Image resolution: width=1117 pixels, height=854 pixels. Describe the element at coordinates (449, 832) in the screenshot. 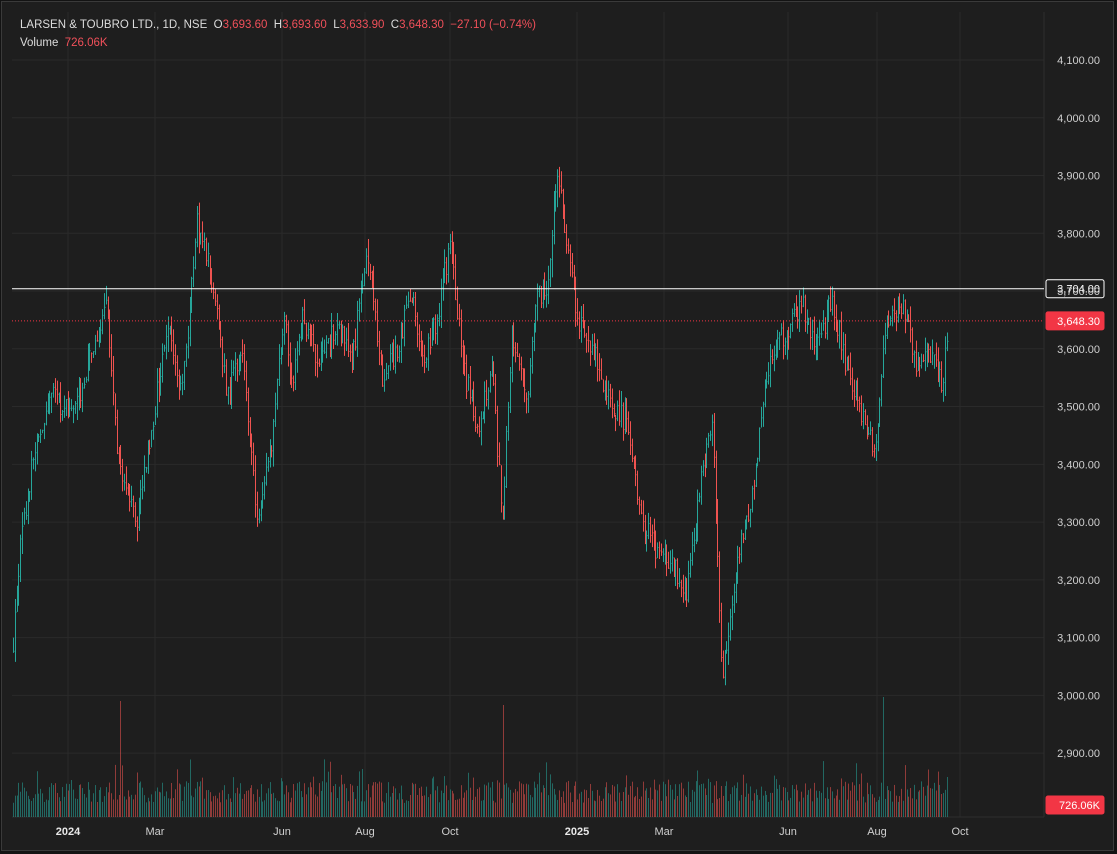

I see `time-tick-label: Oct` at that location.